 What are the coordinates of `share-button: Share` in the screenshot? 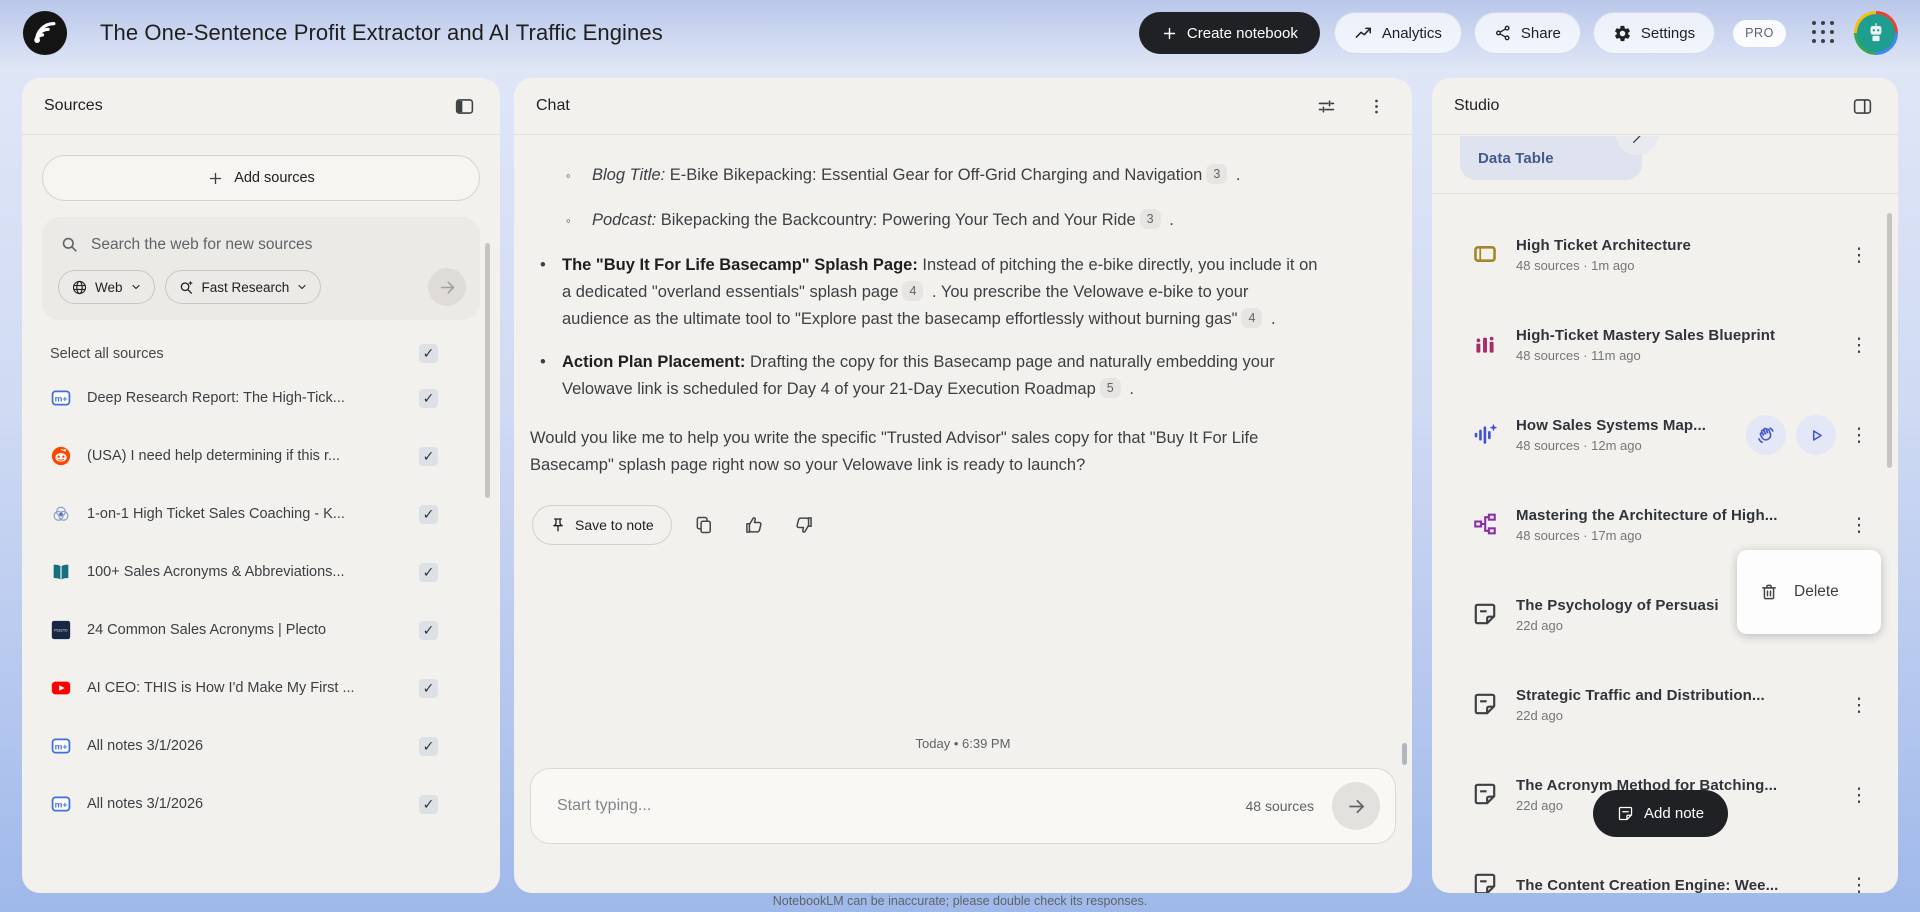 It's located at (1527, 33).